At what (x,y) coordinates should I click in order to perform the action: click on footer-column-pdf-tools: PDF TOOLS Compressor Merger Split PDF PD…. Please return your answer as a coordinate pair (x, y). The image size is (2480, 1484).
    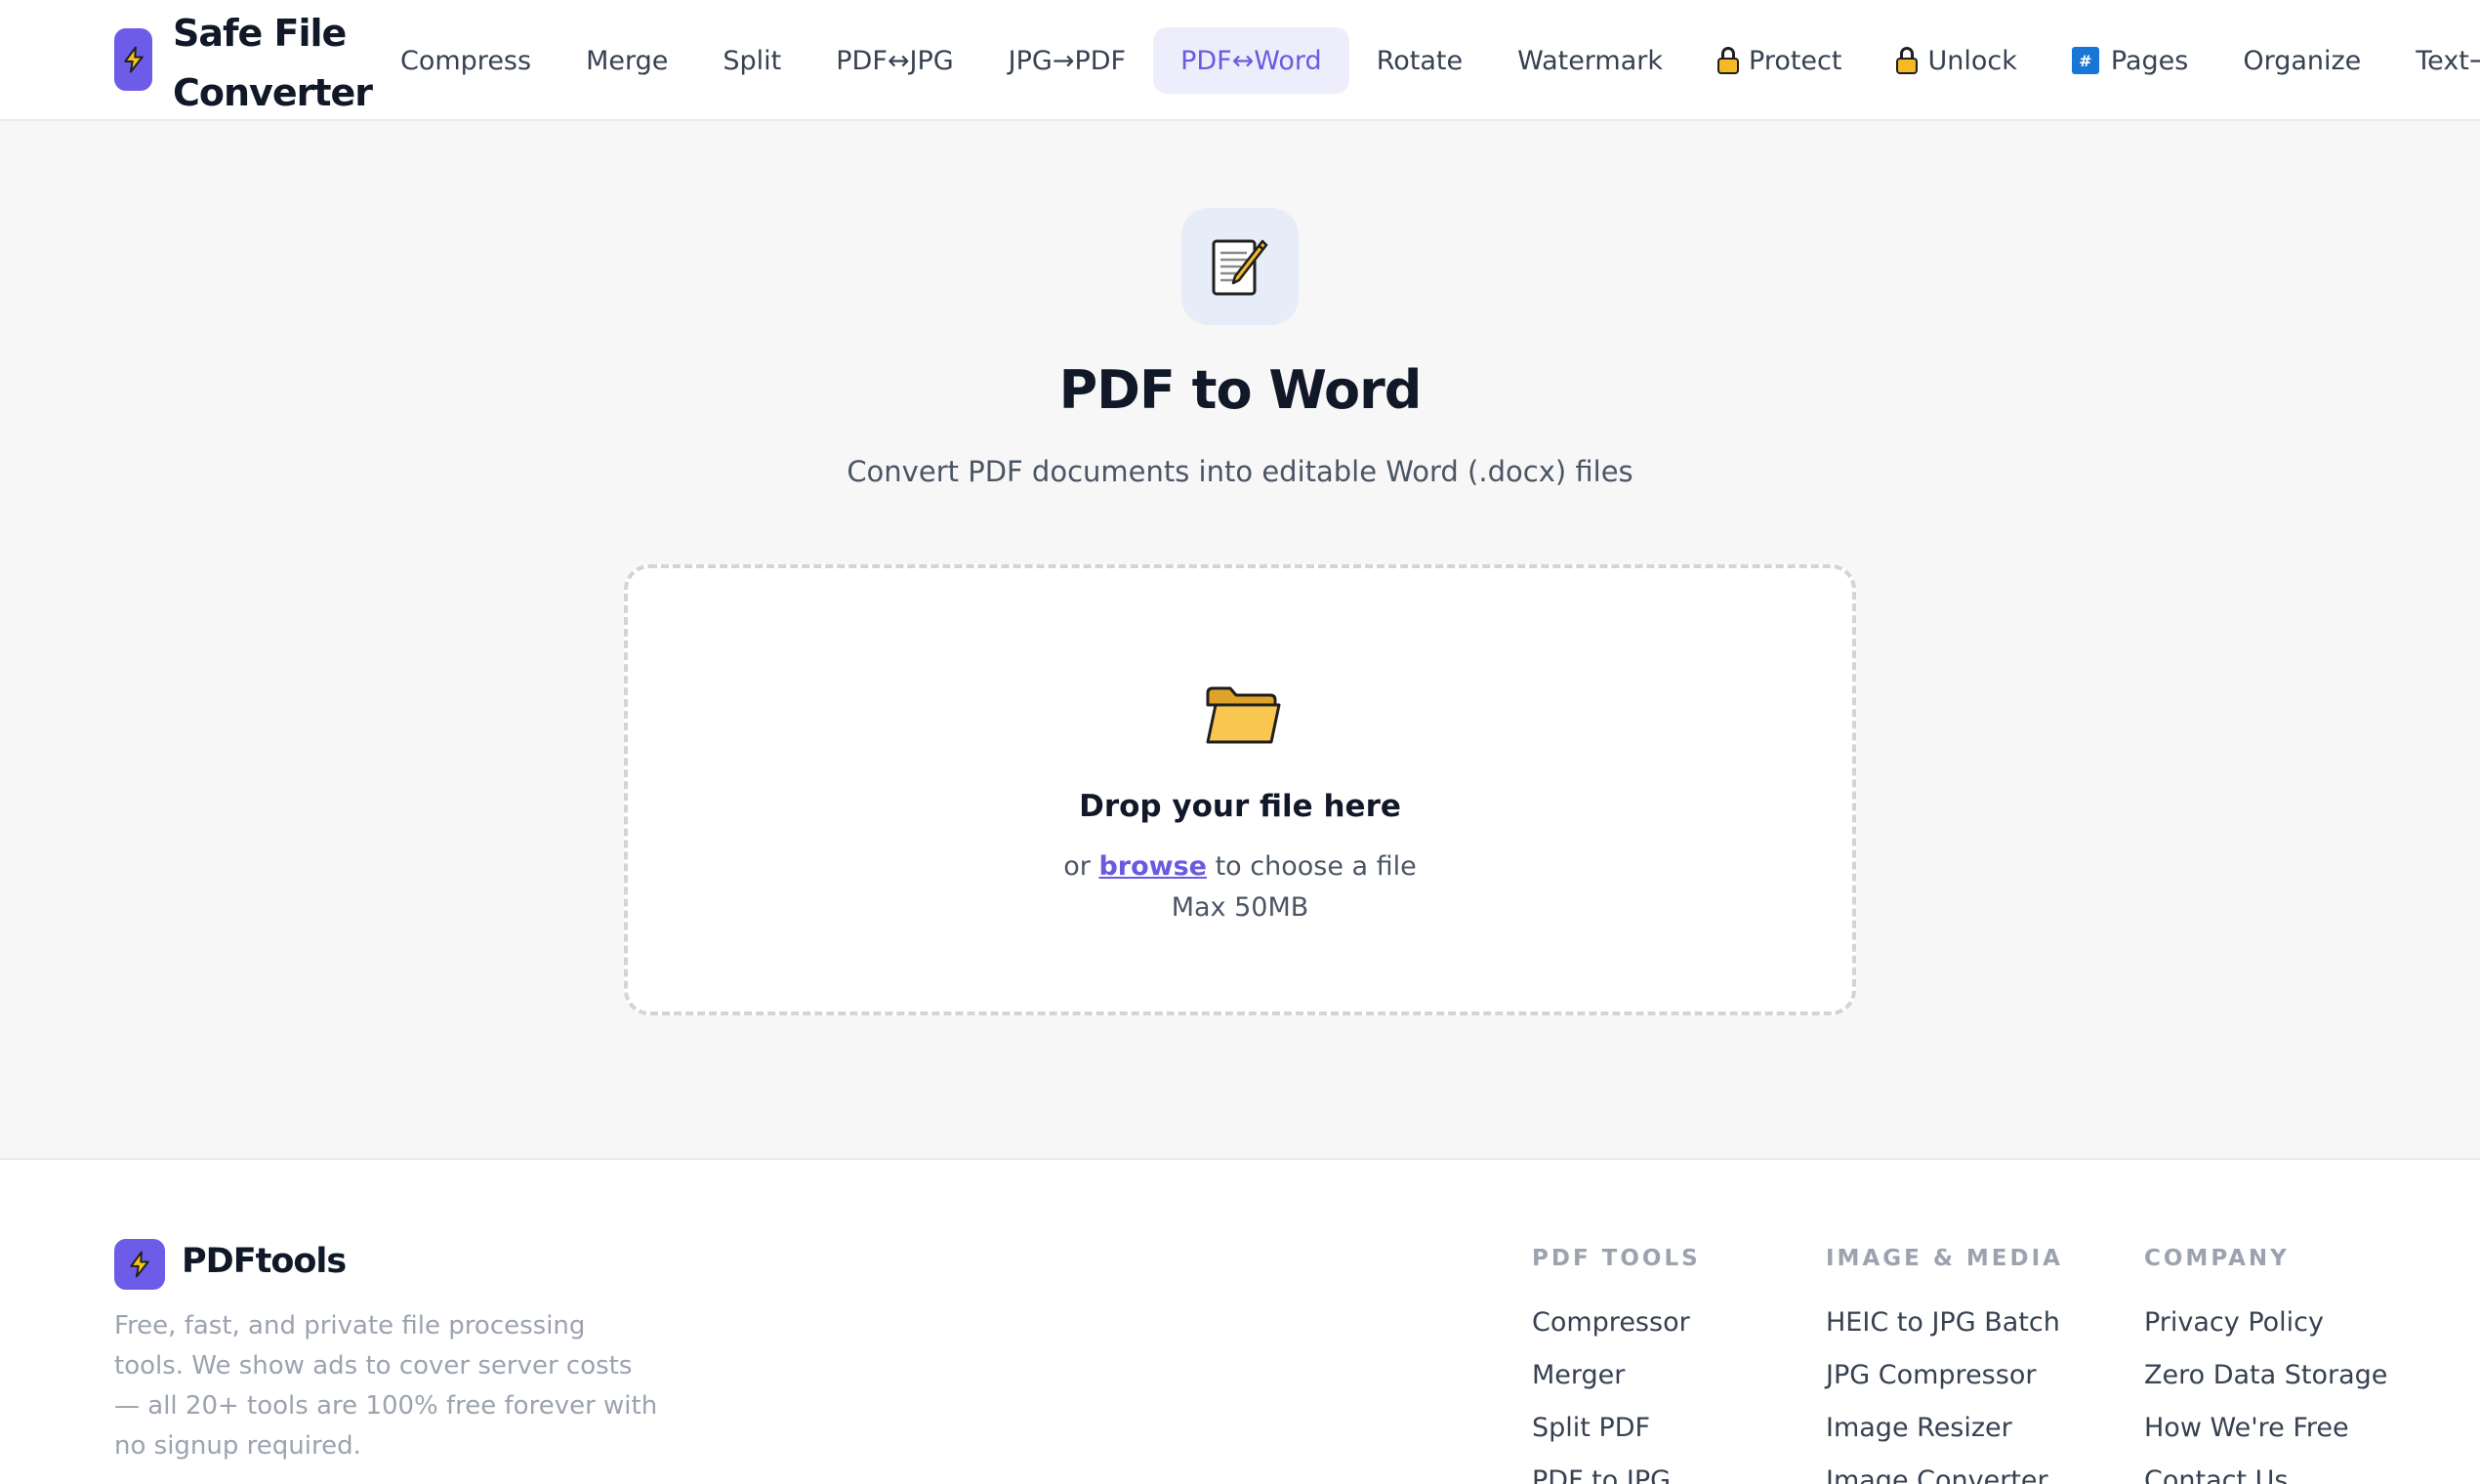
    Looking at the image, I should click on (1616, 1362).